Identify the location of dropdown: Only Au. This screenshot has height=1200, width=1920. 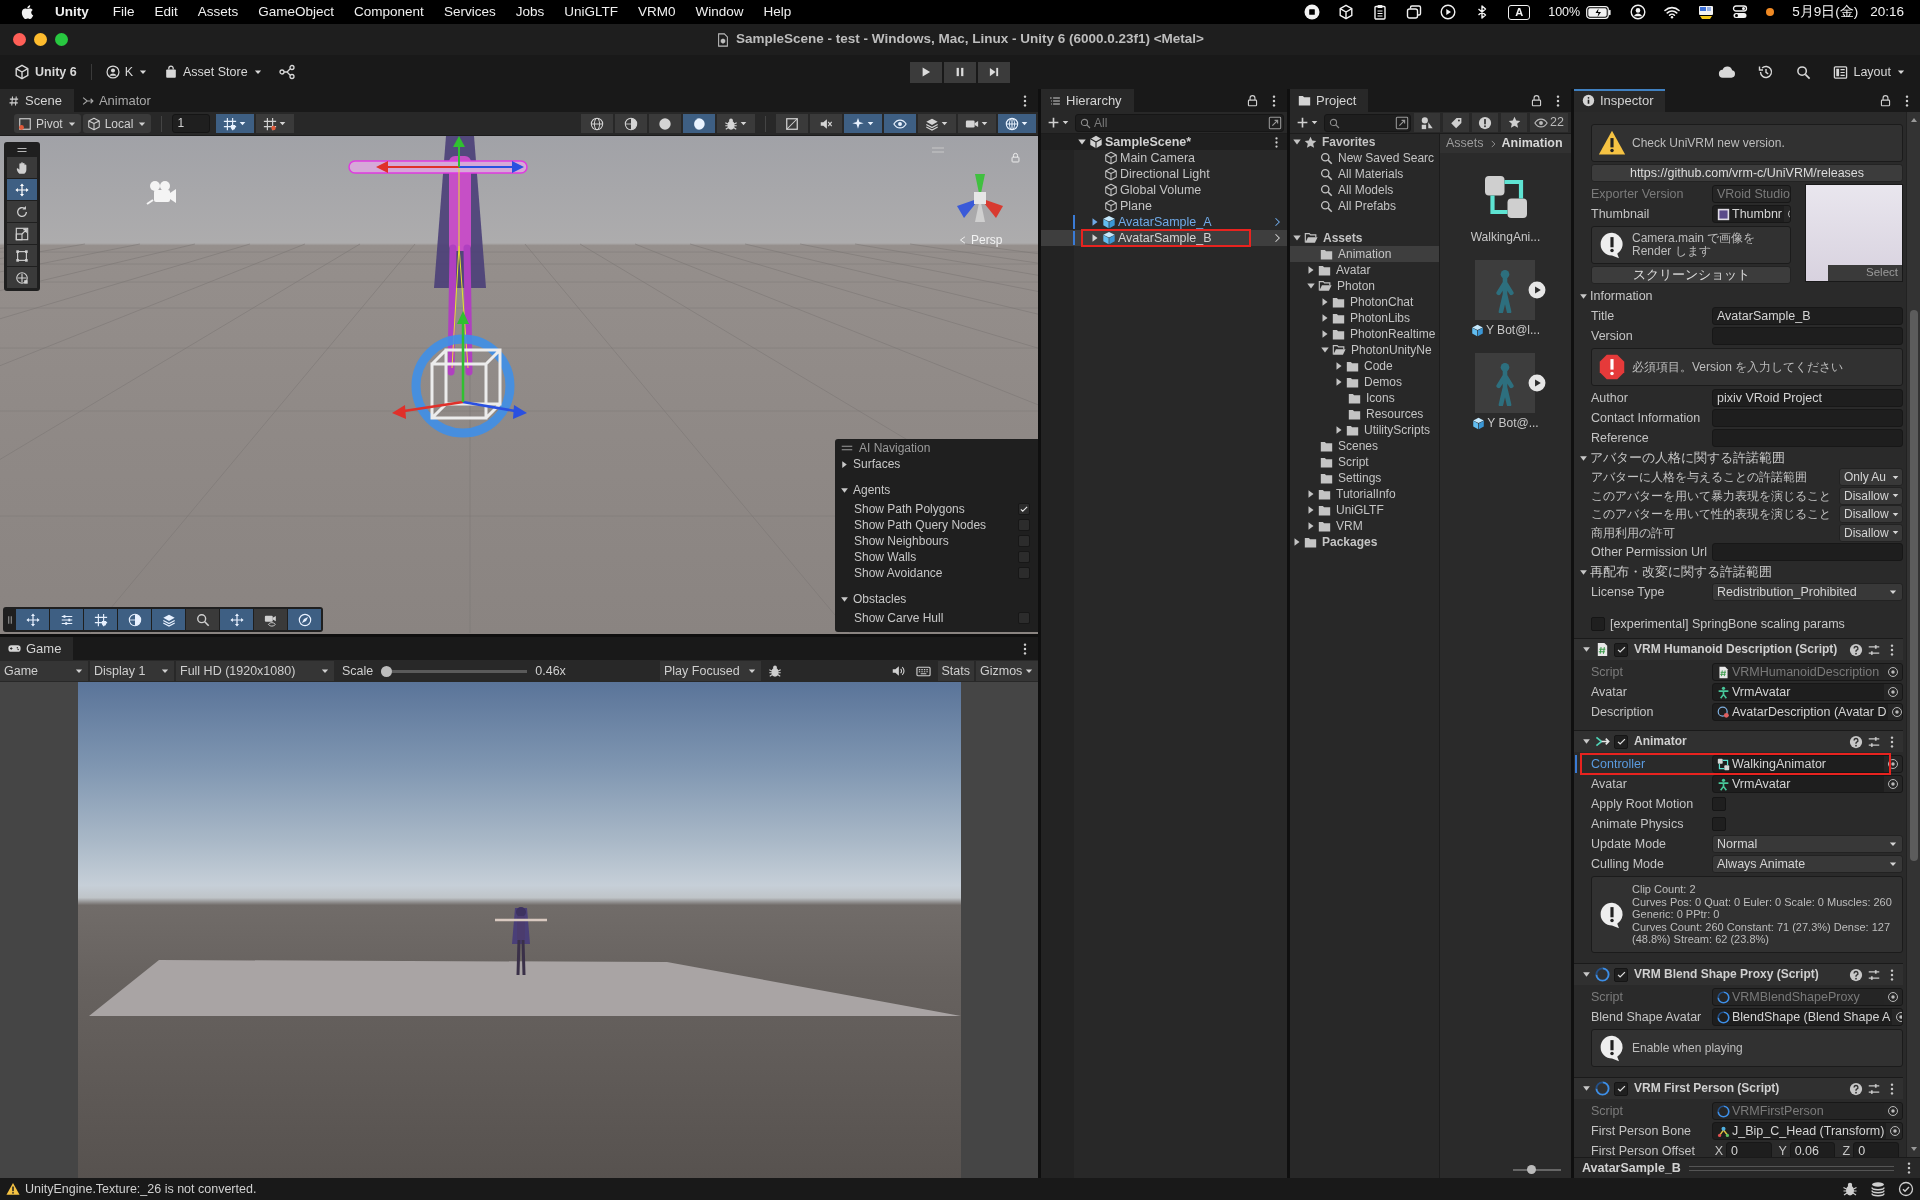
(1871, 477).